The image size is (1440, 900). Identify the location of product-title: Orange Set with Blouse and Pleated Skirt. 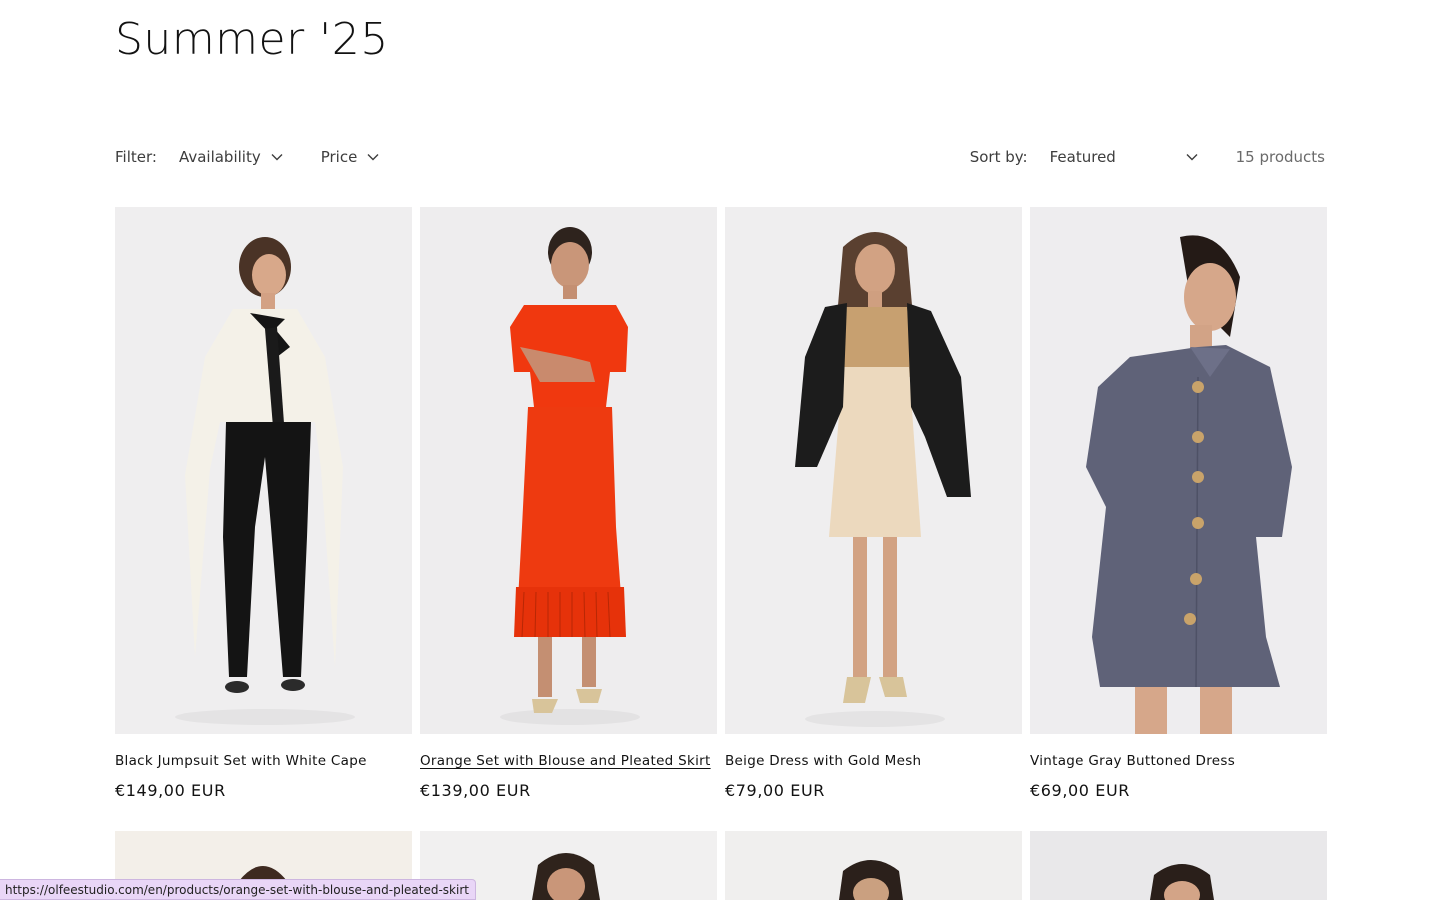
(568, 761).